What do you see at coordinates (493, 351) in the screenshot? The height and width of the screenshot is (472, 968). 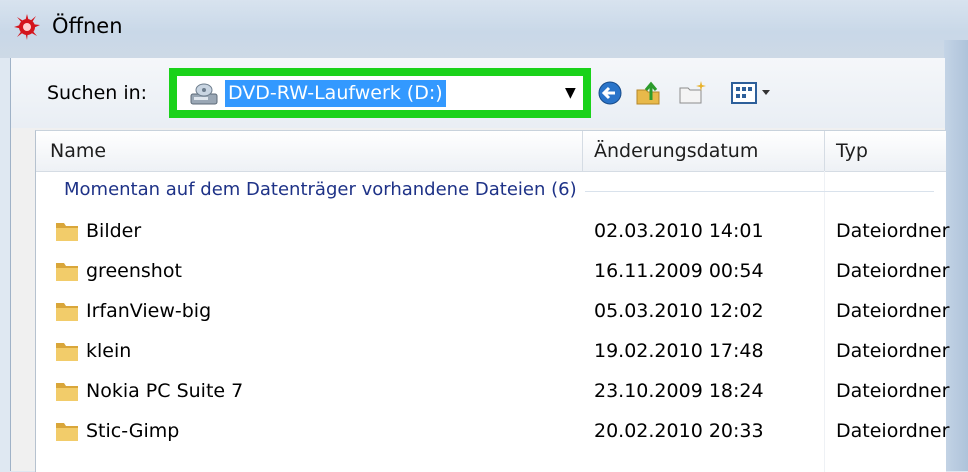 I see `file-row: klein 19.02.2010 17:48 Dateiordner` at bounding box center [493, 351].